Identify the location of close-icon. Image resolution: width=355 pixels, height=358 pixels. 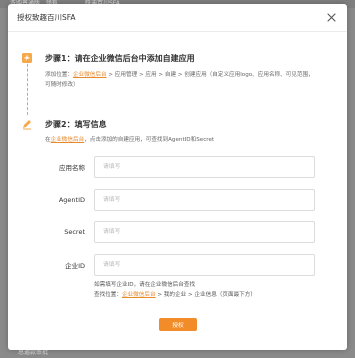
(331, 17).